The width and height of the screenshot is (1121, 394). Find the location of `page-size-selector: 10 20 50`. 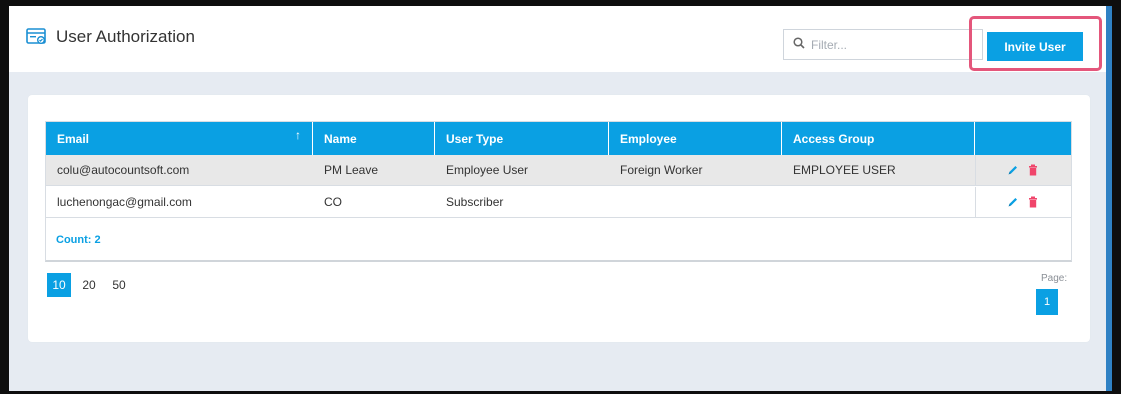

page-size-selector: 10 20 50 is located at coordinates (89, 285).